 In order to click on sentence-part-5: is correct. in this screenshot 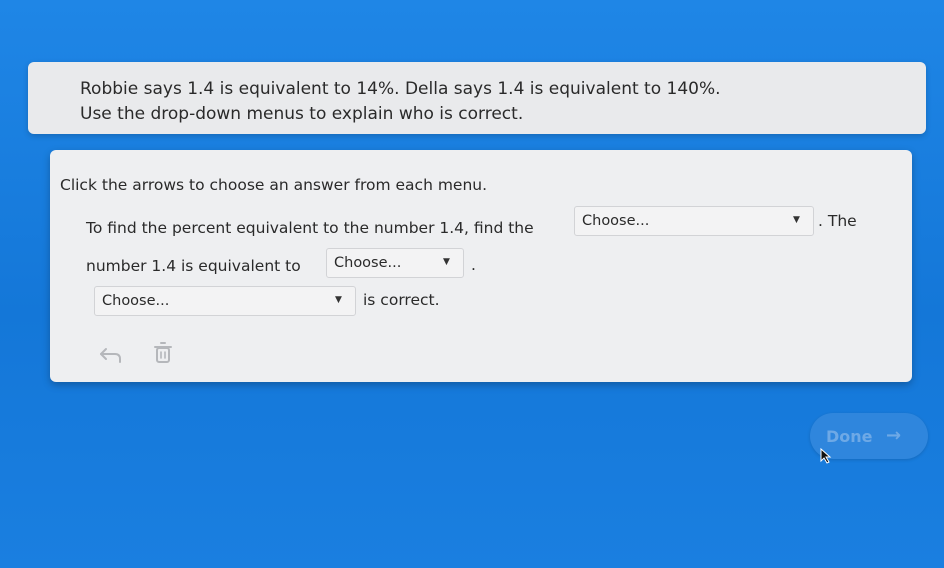, I will do `click(401, 300)`.